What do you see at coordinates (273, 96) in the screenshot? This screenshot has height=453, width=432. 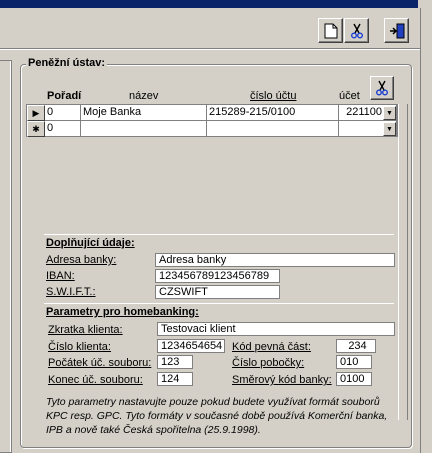 I see `column-header-account: číslo účtu` at bounding box center [273, 96].